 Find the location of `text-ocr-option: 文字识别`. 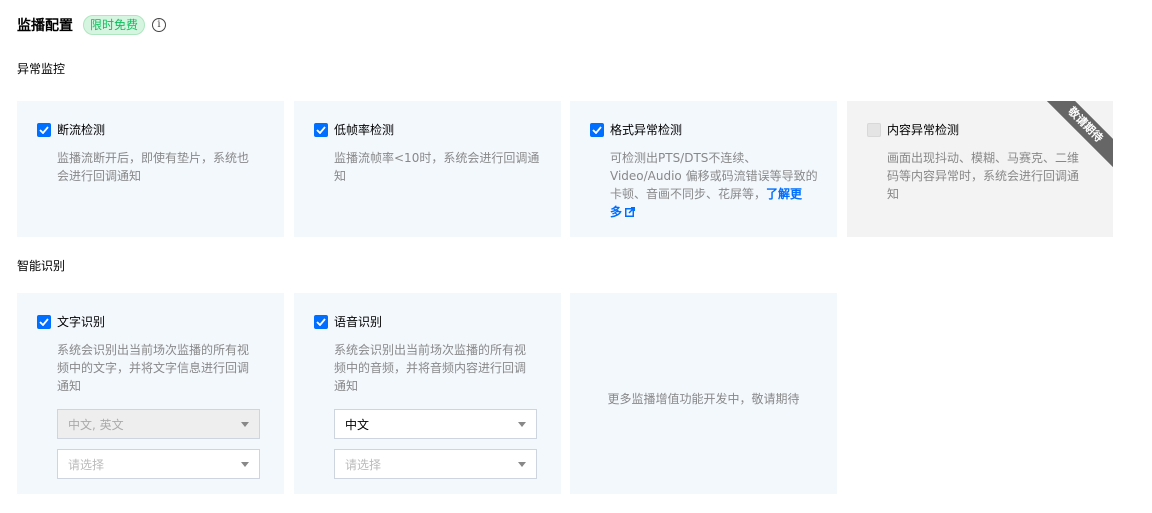

text-ocr-option: 文字识别 is located at coordinates (71, 321).